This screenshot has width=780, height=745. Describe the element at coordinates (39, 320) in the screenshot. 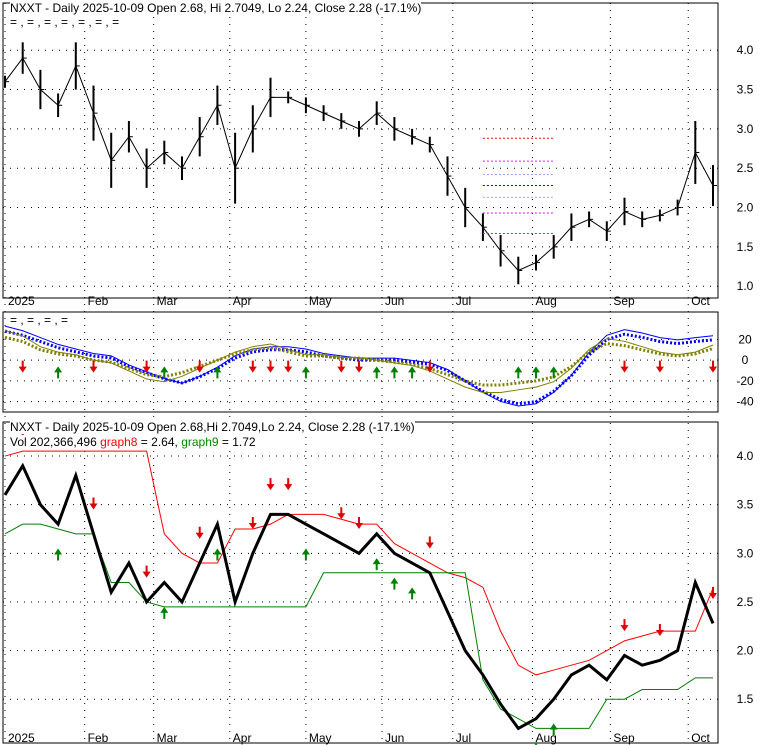

I see `oscillator-legend: = , = , = , =` at that location.